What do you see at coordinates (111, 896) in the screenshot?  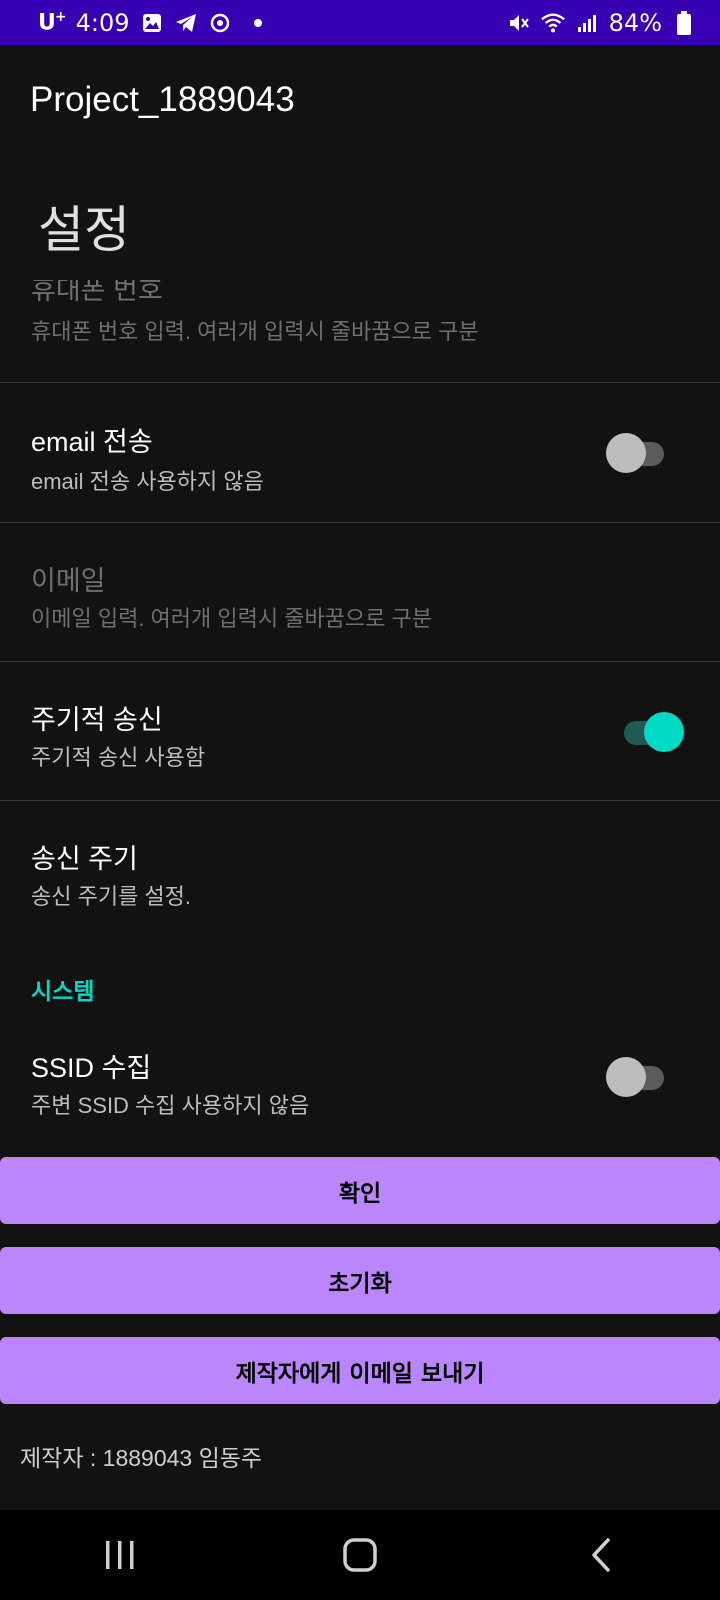 I see `pref-interval-summary: 송신 주기를 설정.` at bounding box center [111, 896].